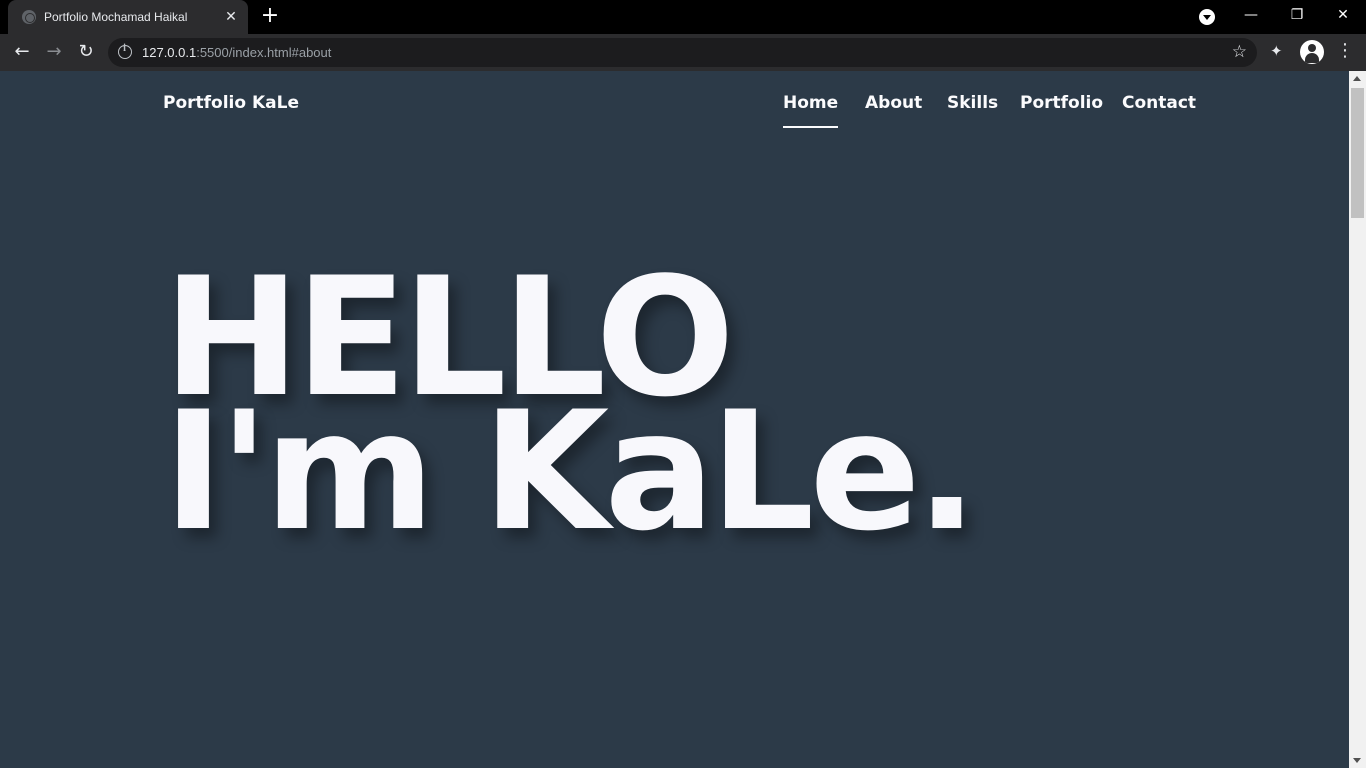 The width and height of the screenshot is (1366, 768). Describe the element at coordinates (893, 103) in the screenshot. I see `nav-about: About` at that location.